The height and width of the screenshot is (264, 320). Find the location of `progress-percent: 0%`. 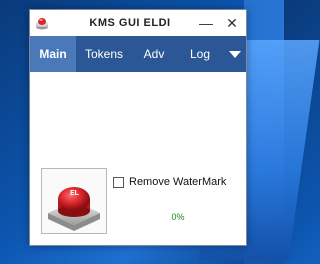

progress-percent: 0% is located at coordinates (178, 217).